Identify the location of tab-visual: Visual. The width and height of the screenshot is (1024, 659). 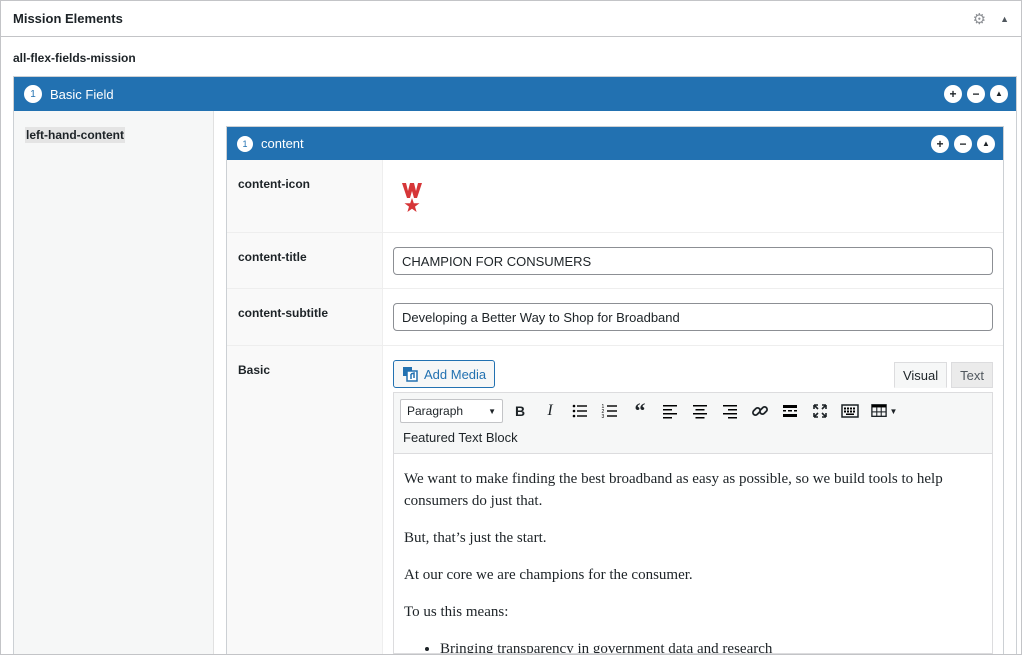
(920, 375).